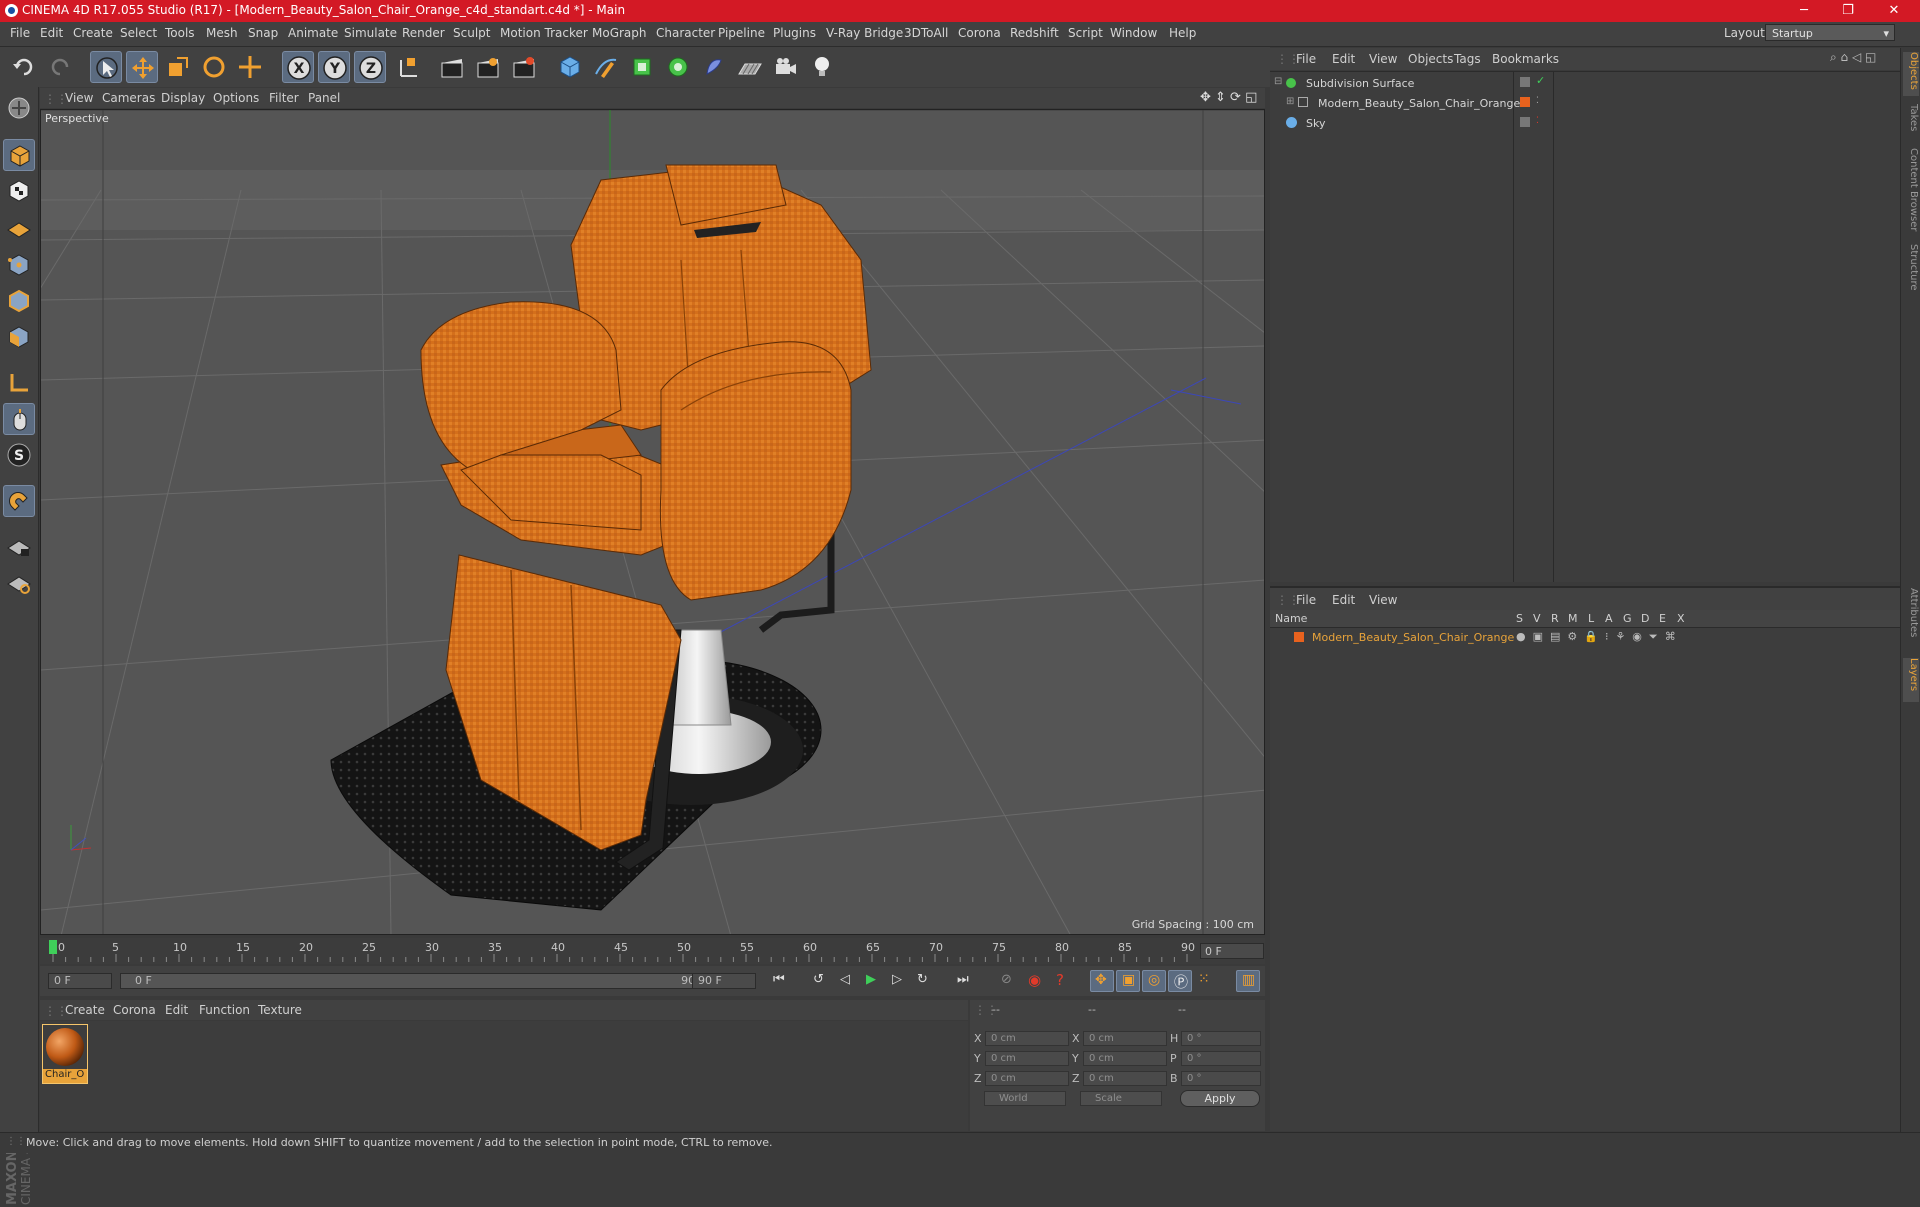 The width and height of the screenshot is (1920, 1207). Describe the element at coordinates (19, 419) in the screenshot. I see `tweak-mode-button` at that location.